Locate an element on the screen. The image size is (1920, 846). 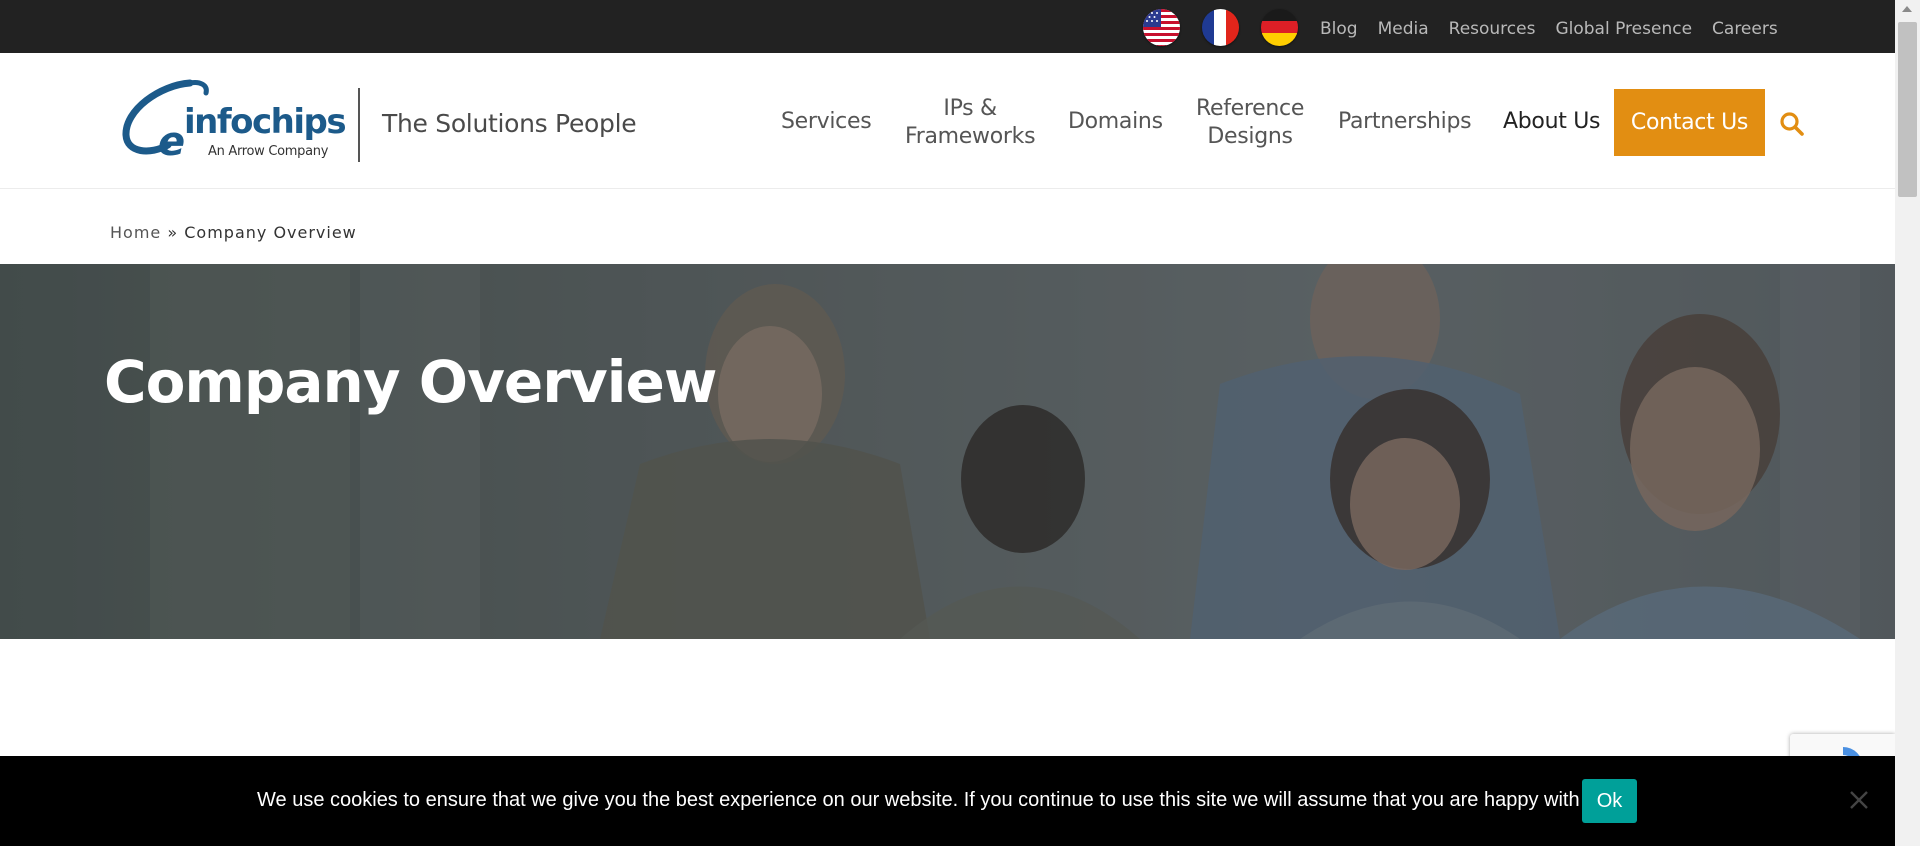
nav-ips-line1: IPs & is located at coordinates (970, 108).